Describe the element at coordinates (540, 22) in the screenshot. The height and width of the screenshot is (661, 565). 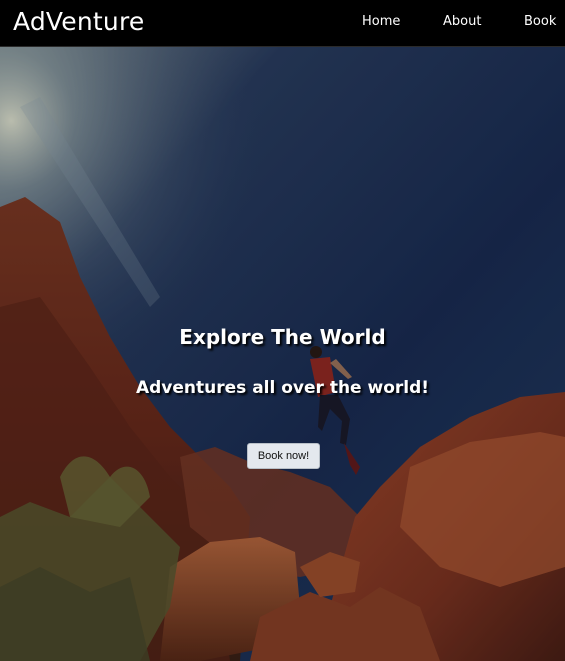
I see `nav-link-book: Book` at that location.